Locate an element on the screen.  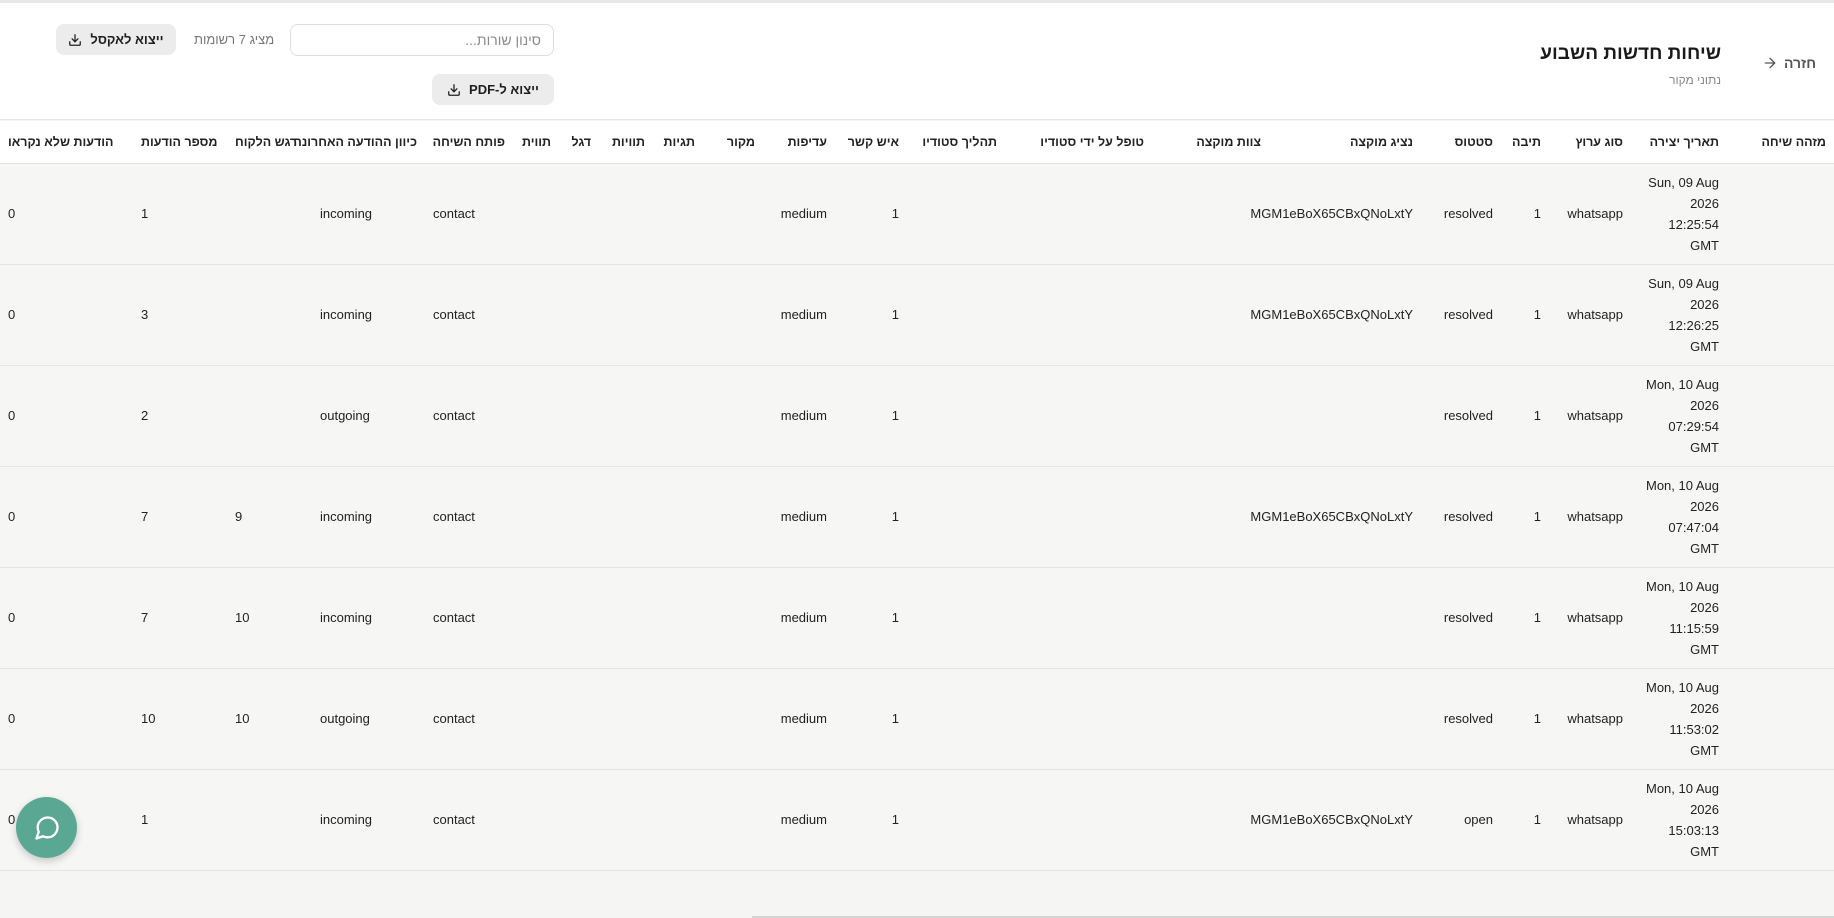
column-header-contact: איש קשר is located at coordinates (871, 142).